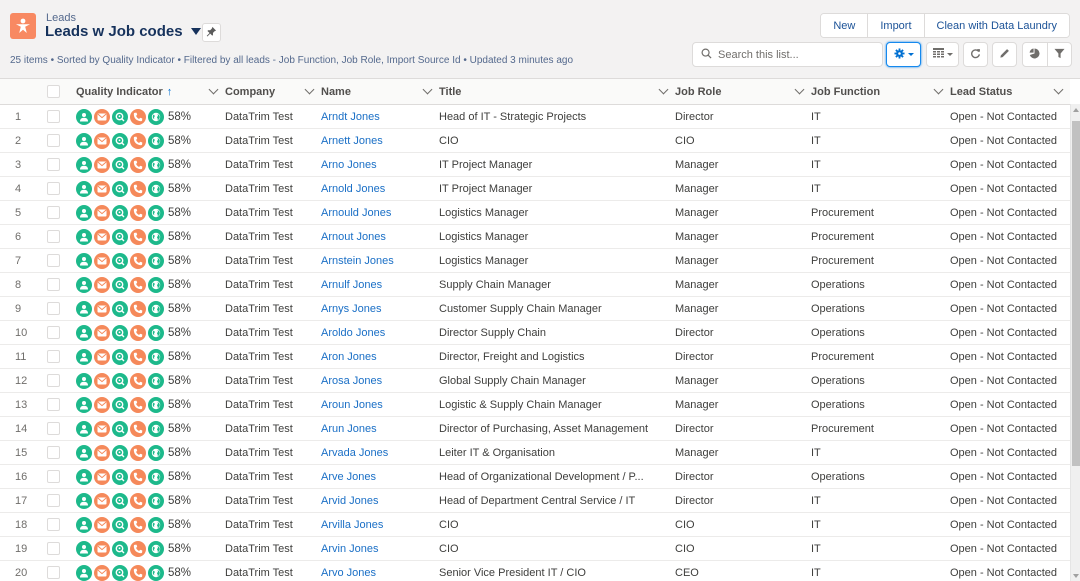 The width and height of the screenshot is (1080, 581). Describe the element at coordinates (150, 165) in the screenshot. I see `quality-indicator-cell: 58%` at that location.